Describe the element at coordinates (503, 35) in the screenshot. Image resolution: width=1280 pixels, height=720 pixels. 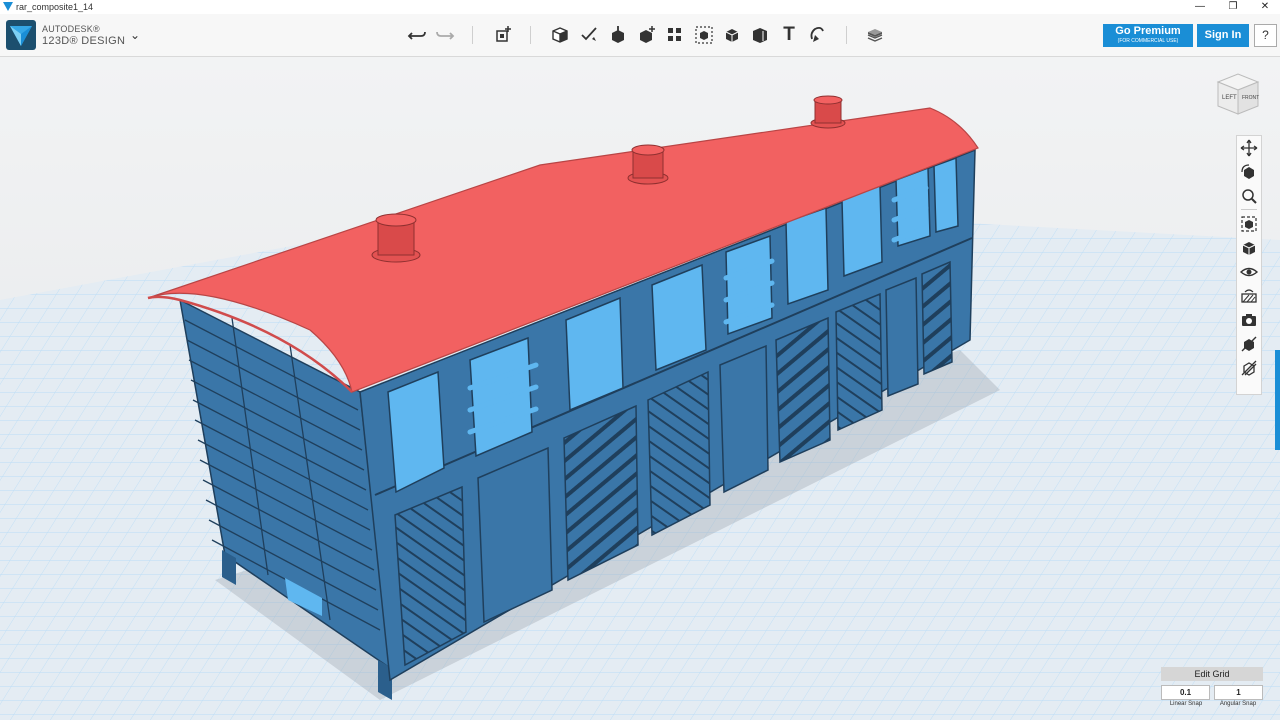
I see `transform-icon` at that location.